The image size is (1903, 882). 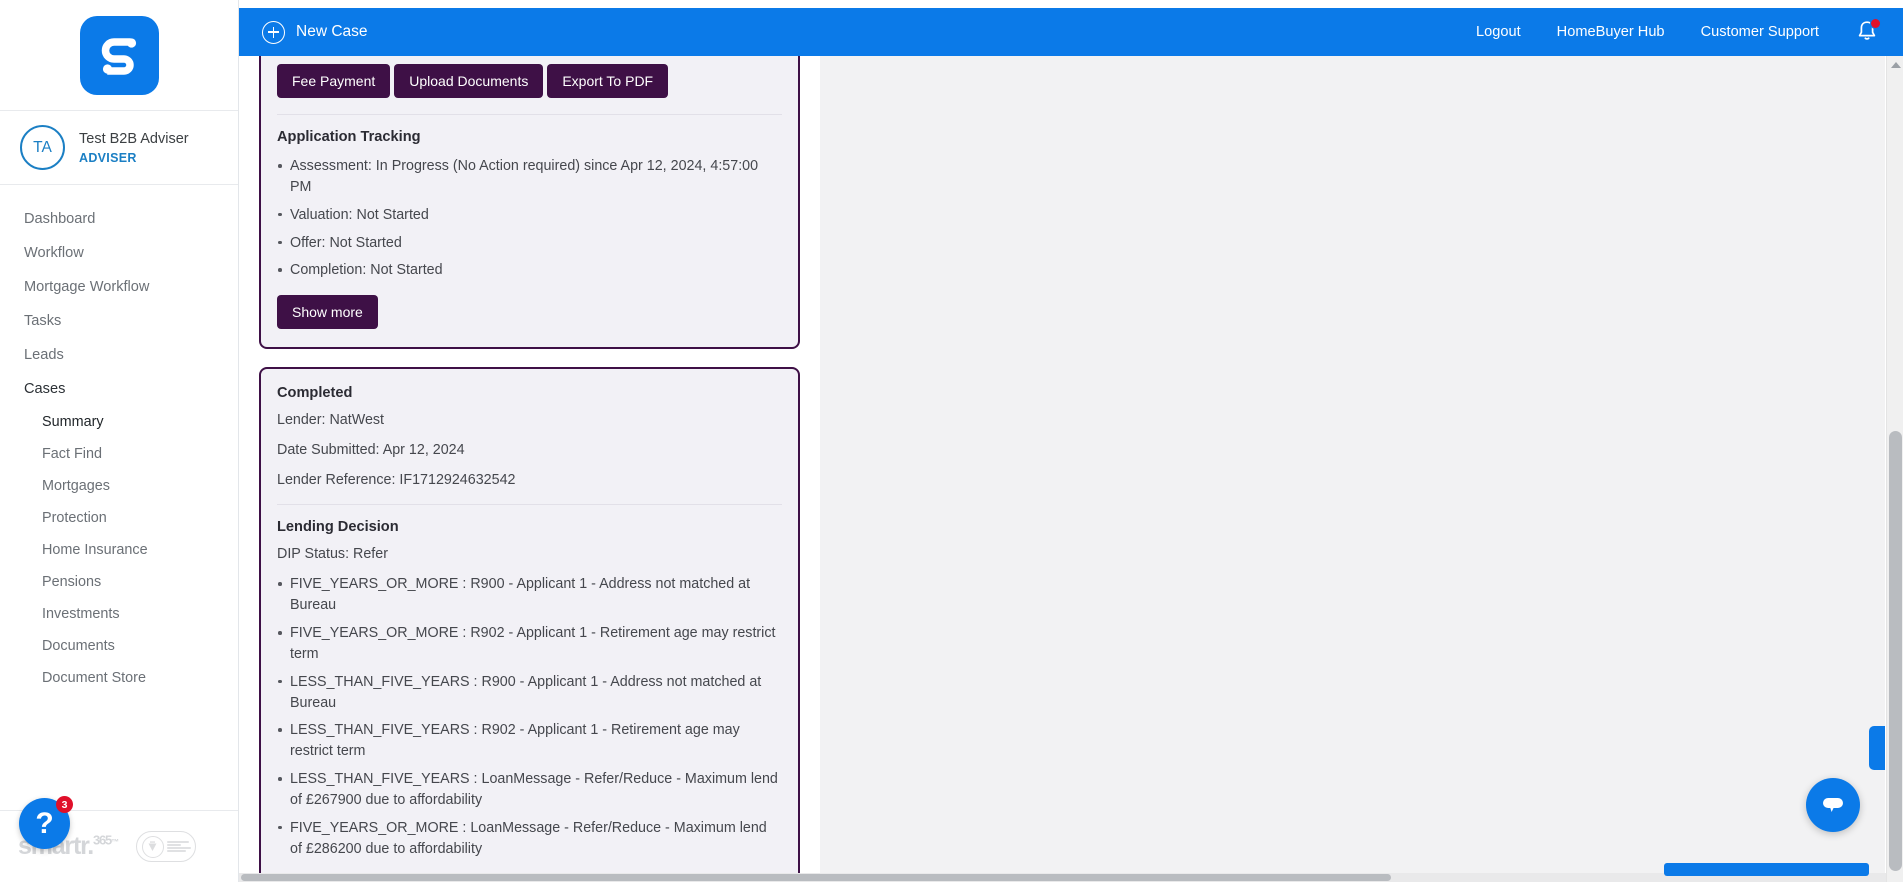 What do you see at coordinates (119, 389) in the screenshot?
I see `sidebar-item-cases: Cases` at bounding box center [119, 389].